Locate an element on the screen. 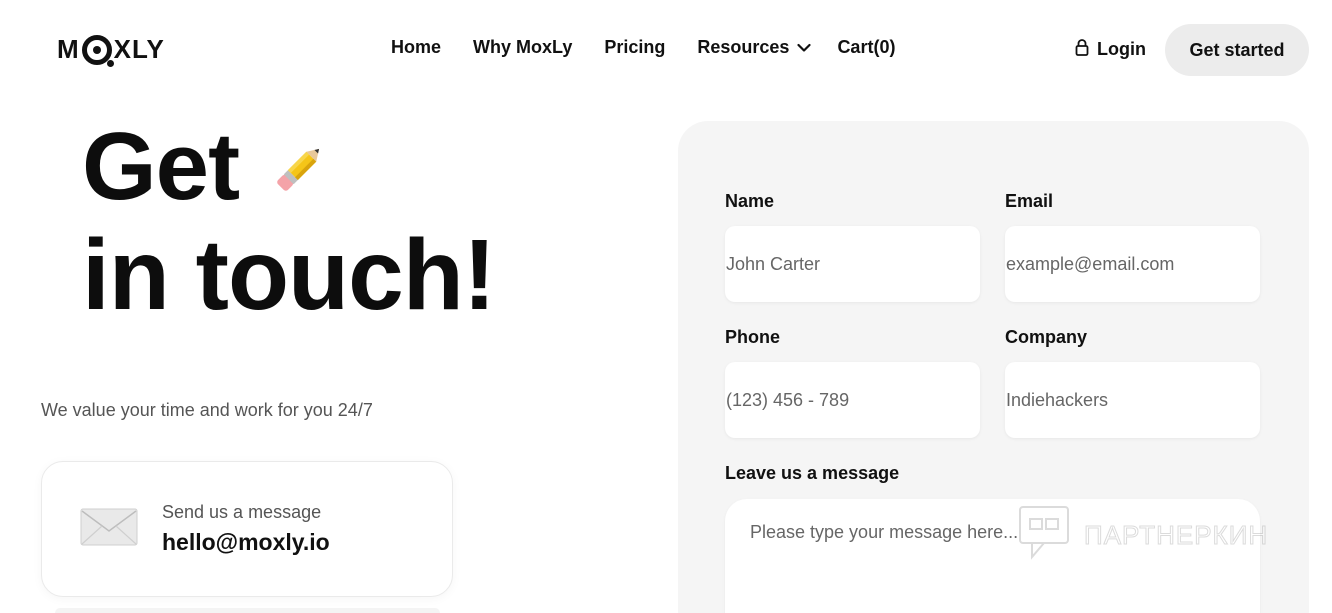  email-contact-card: Send us a message hello@moxly.io is located at coordinates (247, 529).